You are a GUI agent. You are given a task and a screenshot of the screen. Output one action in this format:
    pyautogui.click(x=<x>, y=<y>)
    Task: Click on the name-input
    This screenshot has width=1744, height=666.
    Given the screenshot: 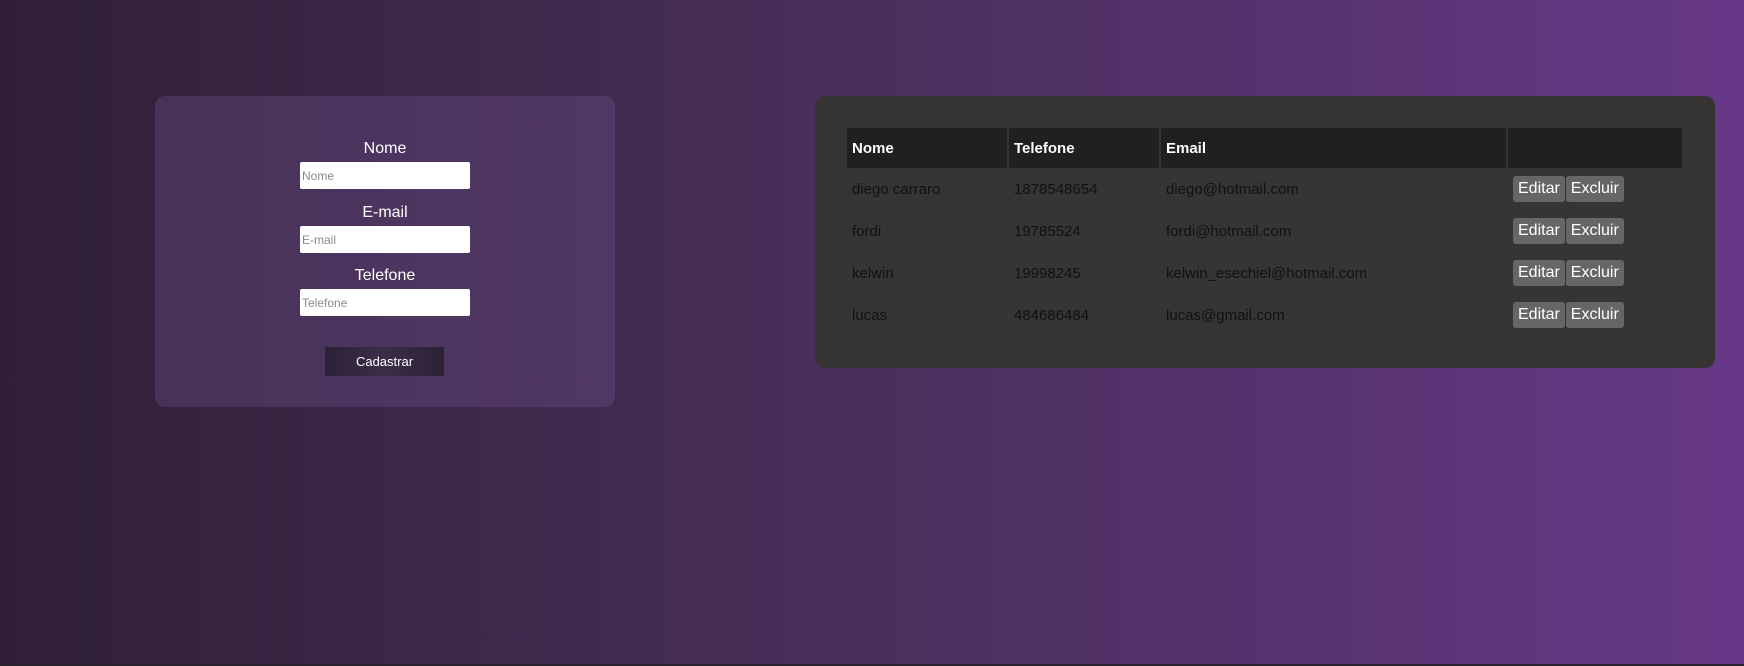 What is the action you would take?
    pyautogui.click(x=385, y=175)
    